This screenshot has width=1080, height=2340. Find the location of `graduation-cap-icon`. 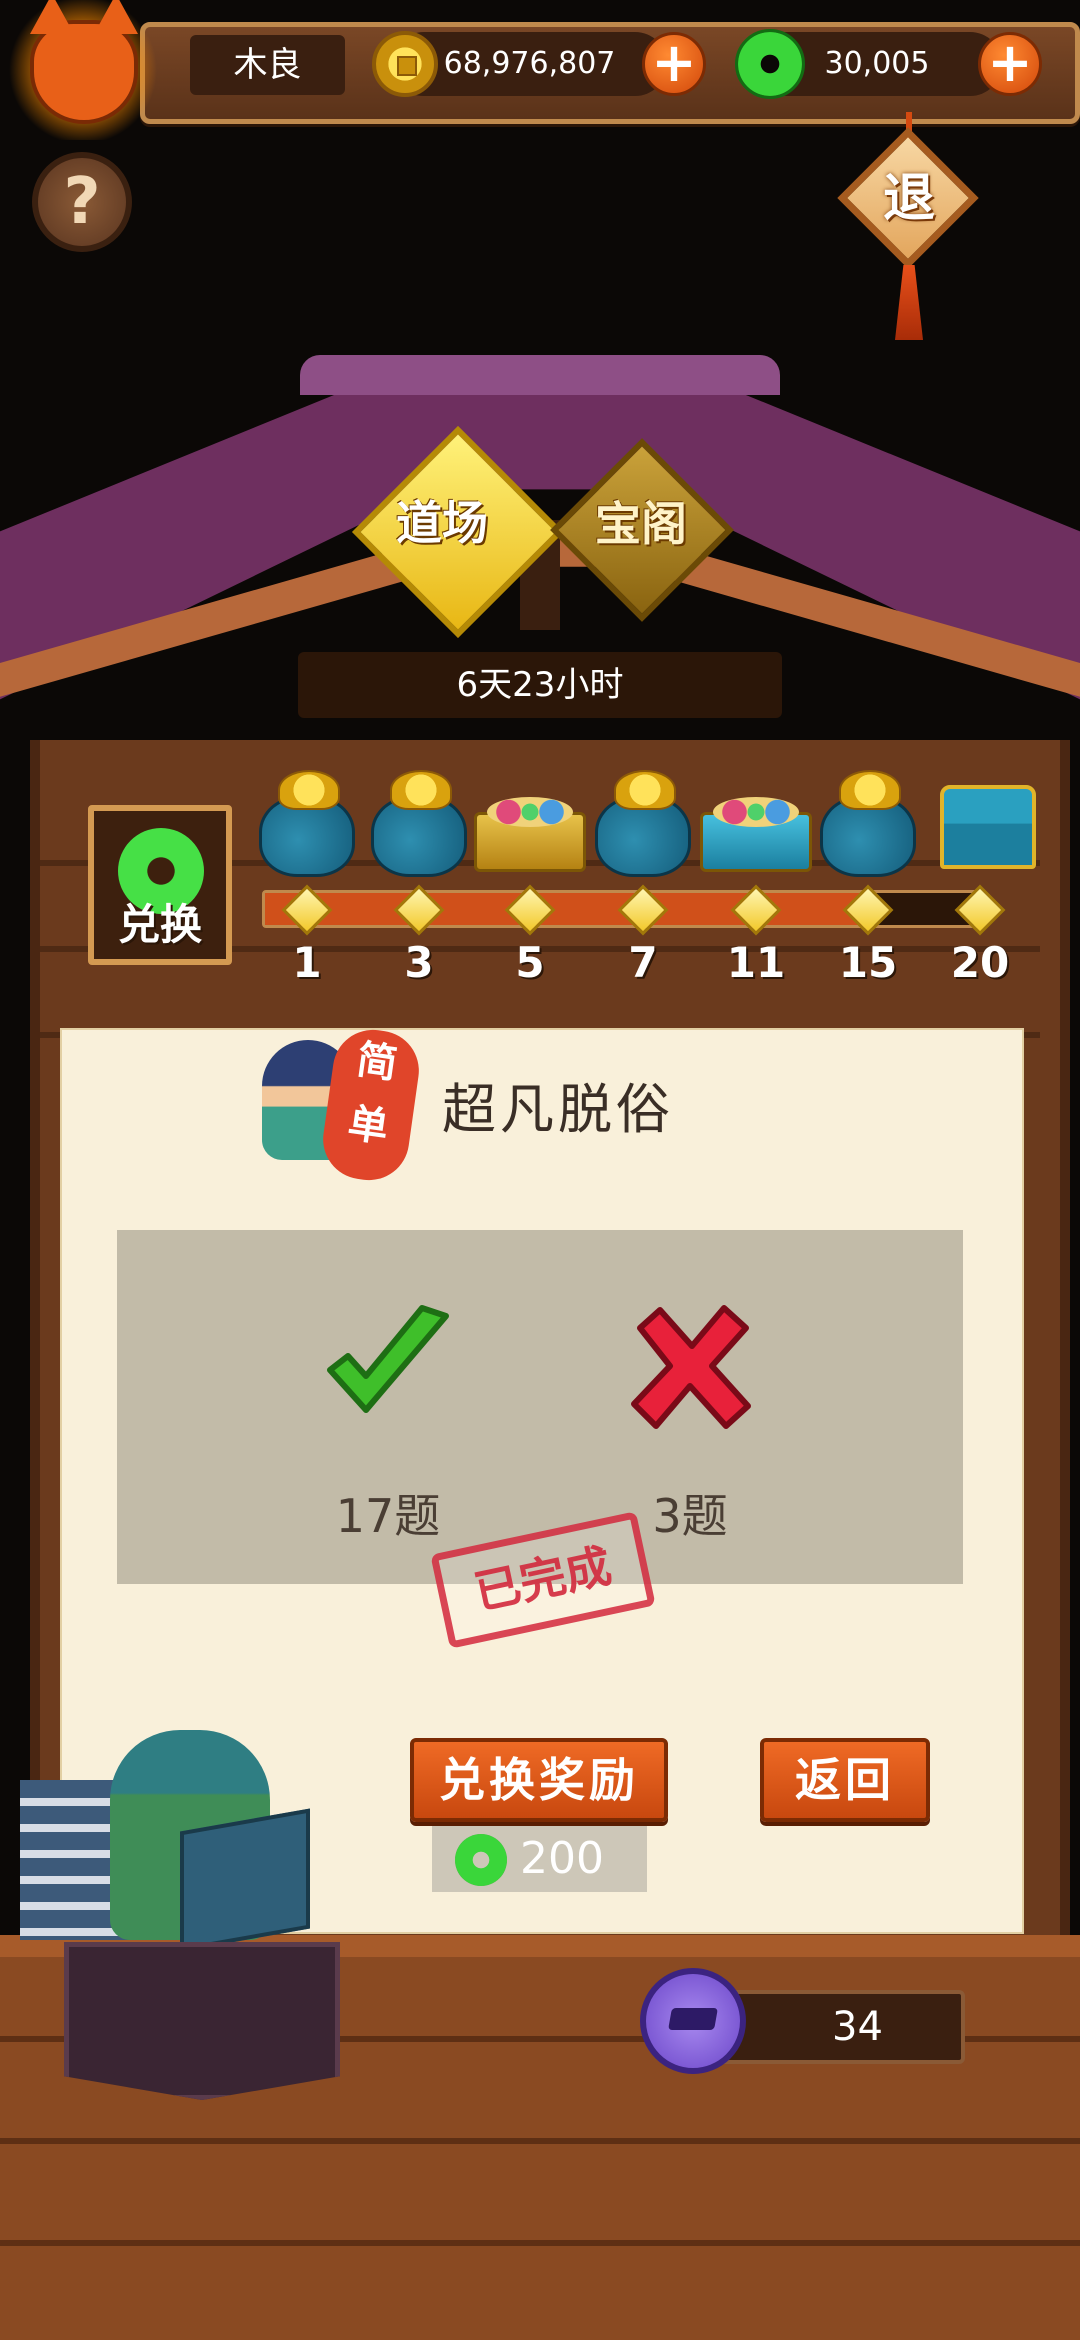

graduation-cap-icon is located at coordinates (693, 2021).